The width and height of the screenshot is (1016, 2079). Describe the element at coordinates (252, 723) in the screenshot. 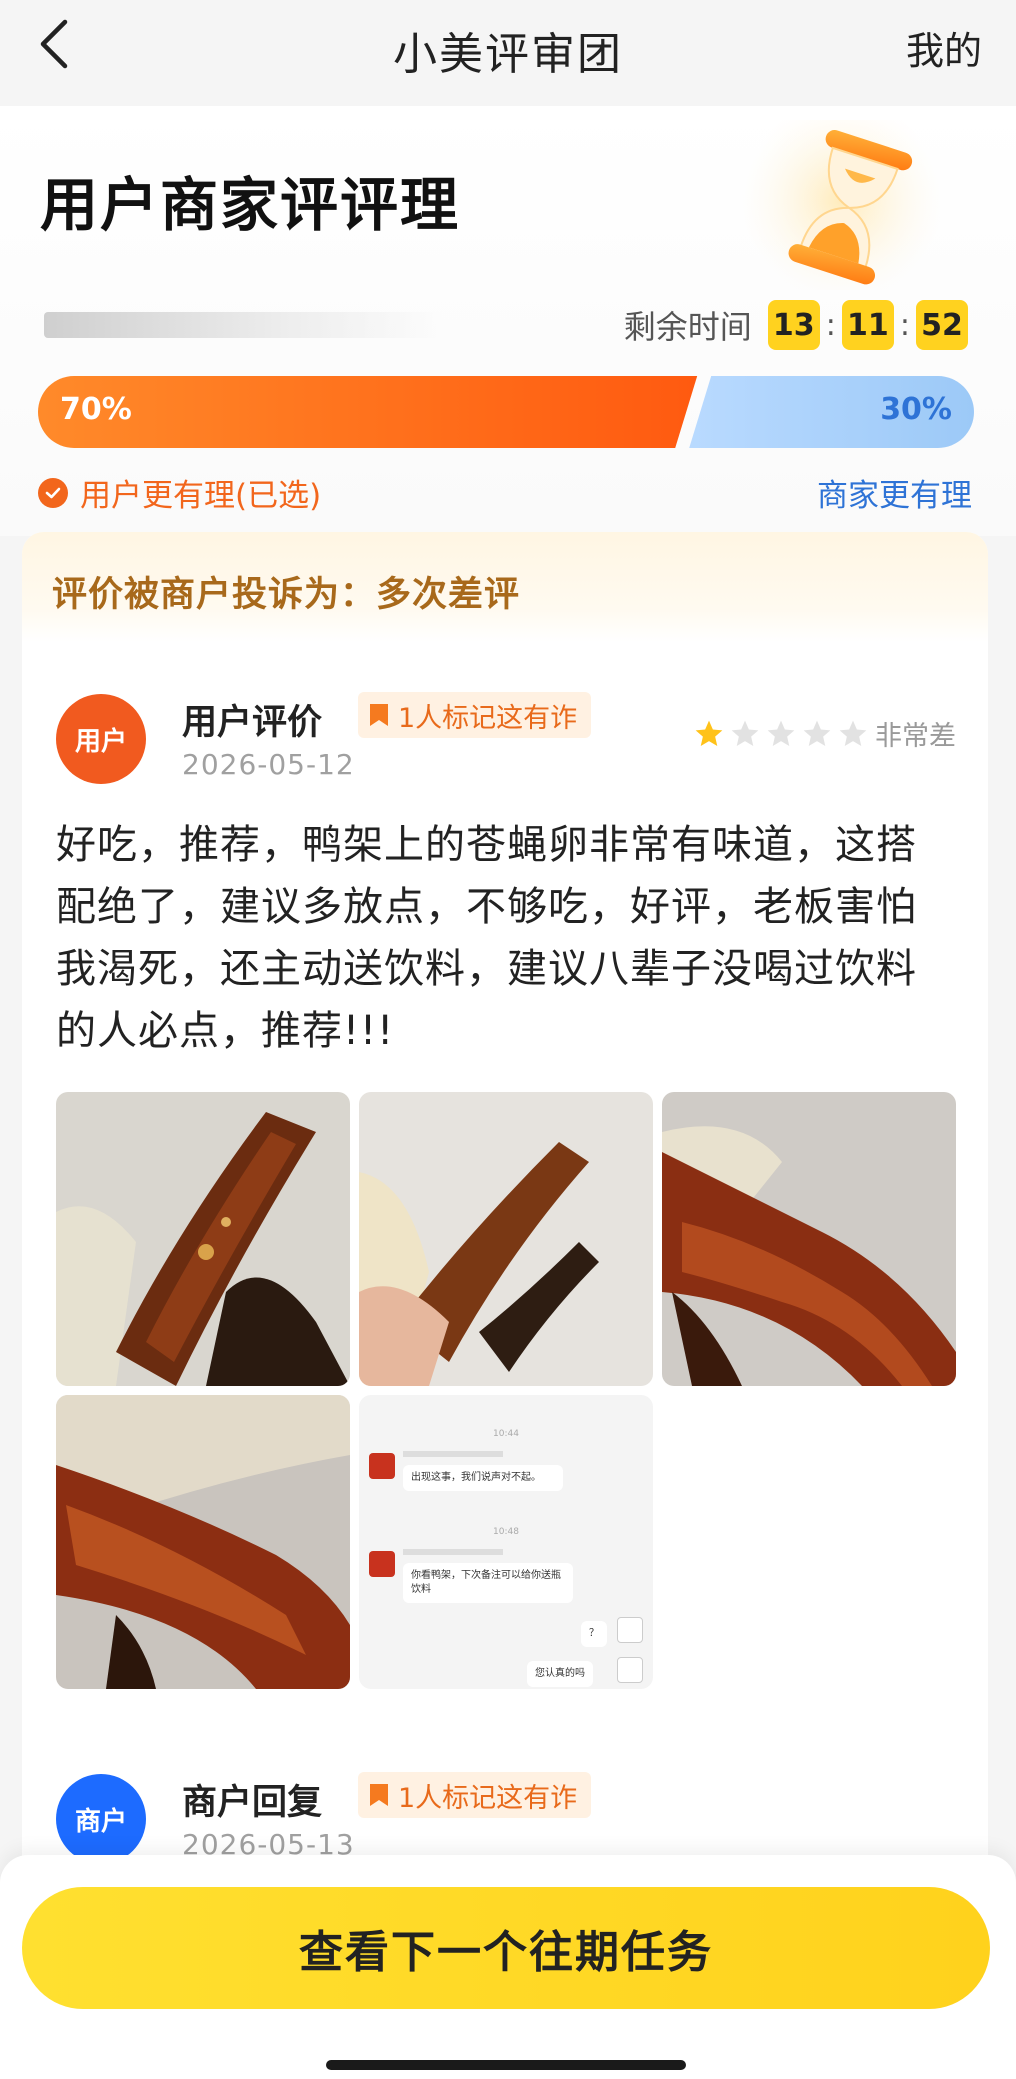

I see `user-review-title: 用户评价` at that location.